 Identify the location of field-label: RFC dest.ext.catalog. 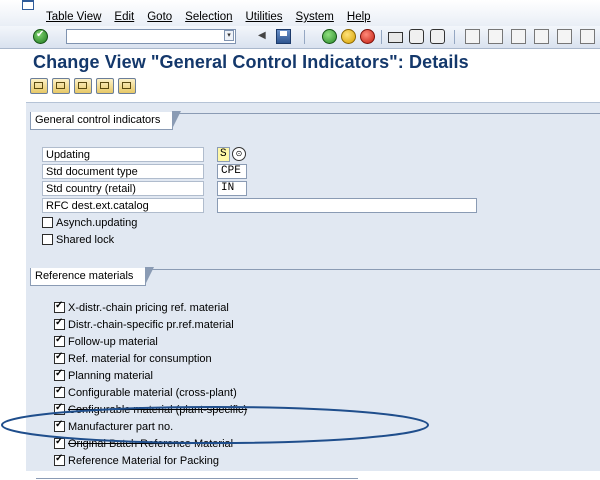
(123, 205).